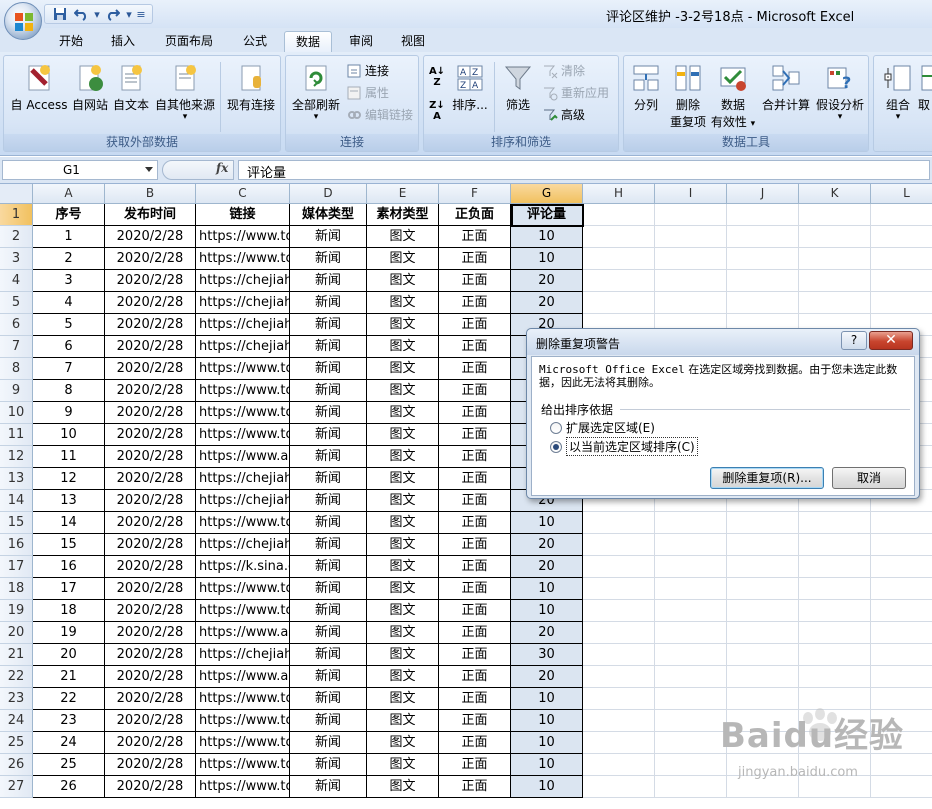  What do you see at coordinates (328, 194) in the screenshot?
I see `column-header-d: D` at bounding box center [328, 194].